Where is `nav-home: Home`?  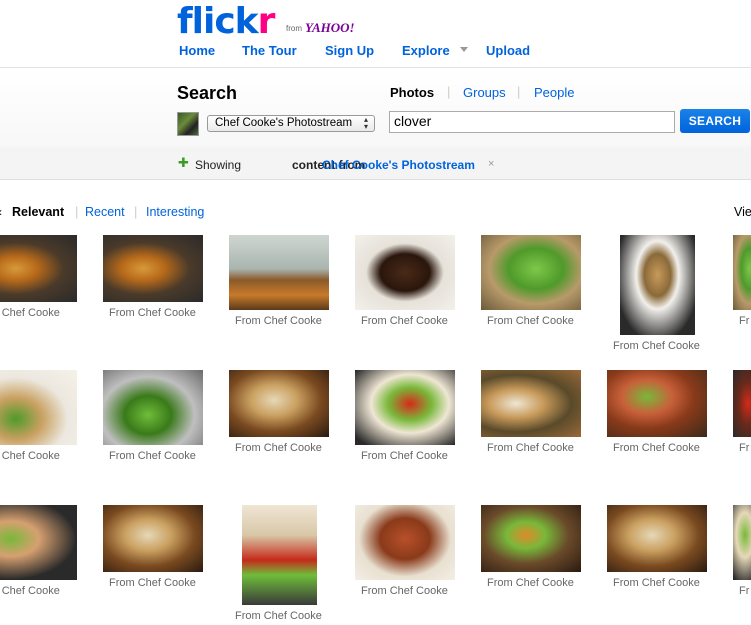
nav-home: Home is located at coordinates (197, 50).